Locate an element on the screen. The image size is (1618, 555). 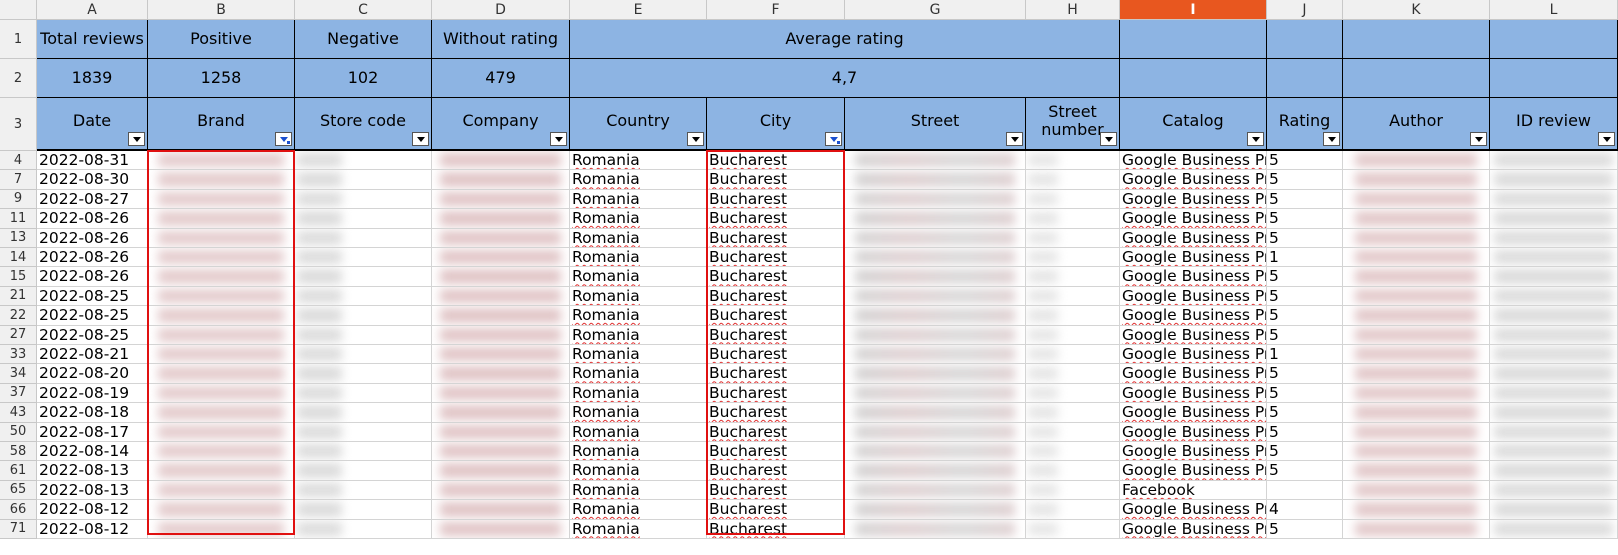
column-header-h: H is located at coordinates (1073, 10).